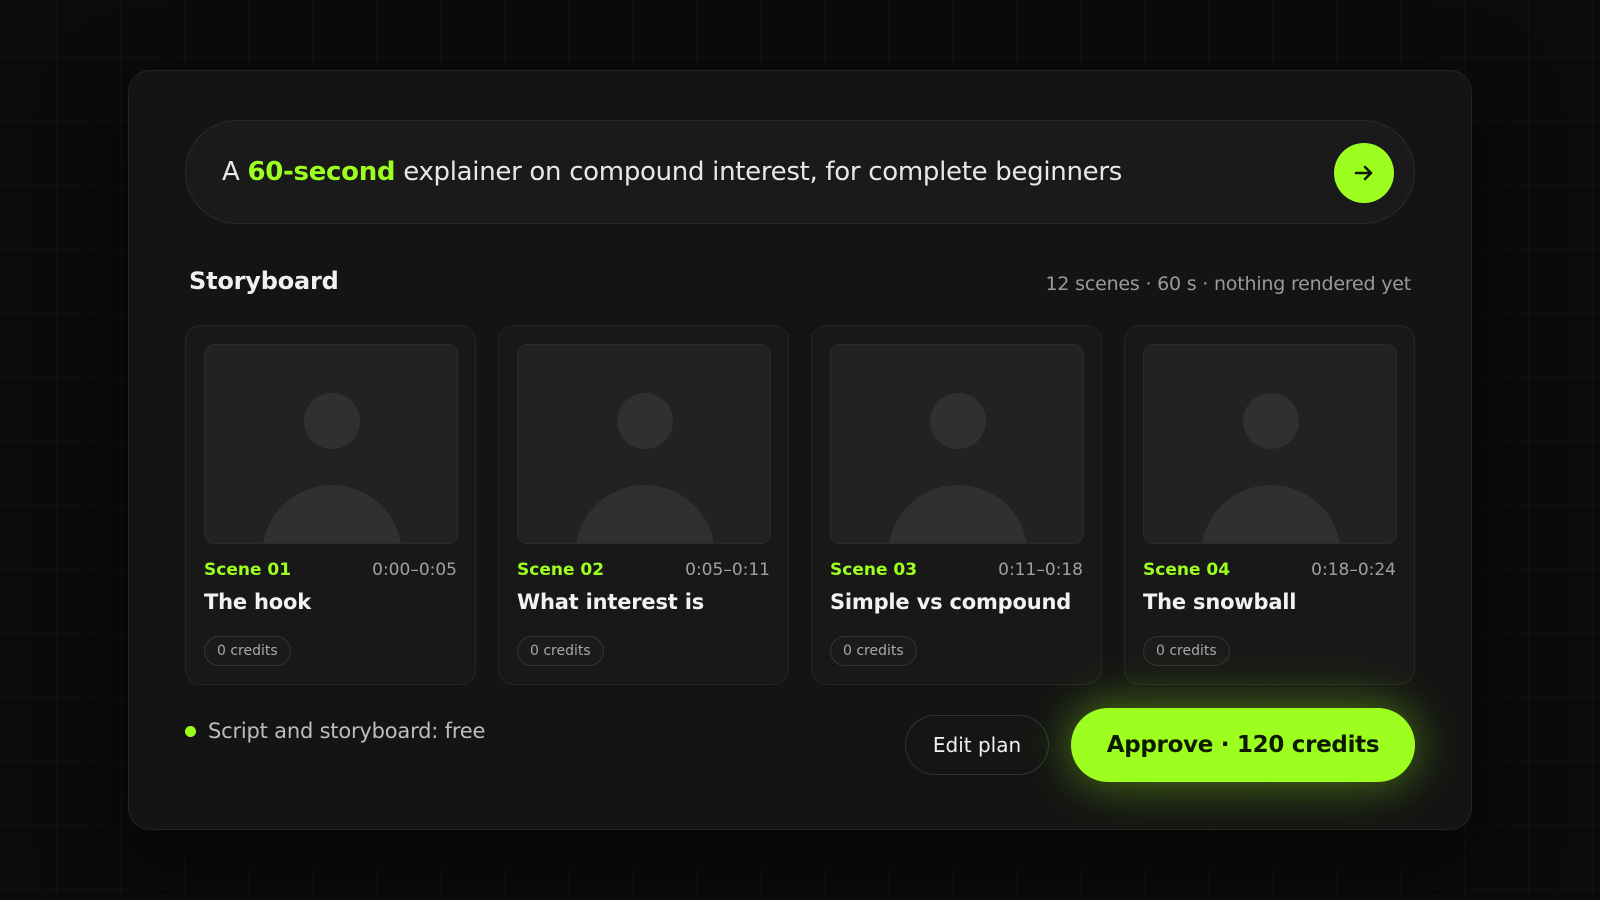 This screenshot has width=1600, height=900. Describe the element at coordinates (727, 570) in the screenshot. I see `scene-time: 0:05–0:11` at that location.